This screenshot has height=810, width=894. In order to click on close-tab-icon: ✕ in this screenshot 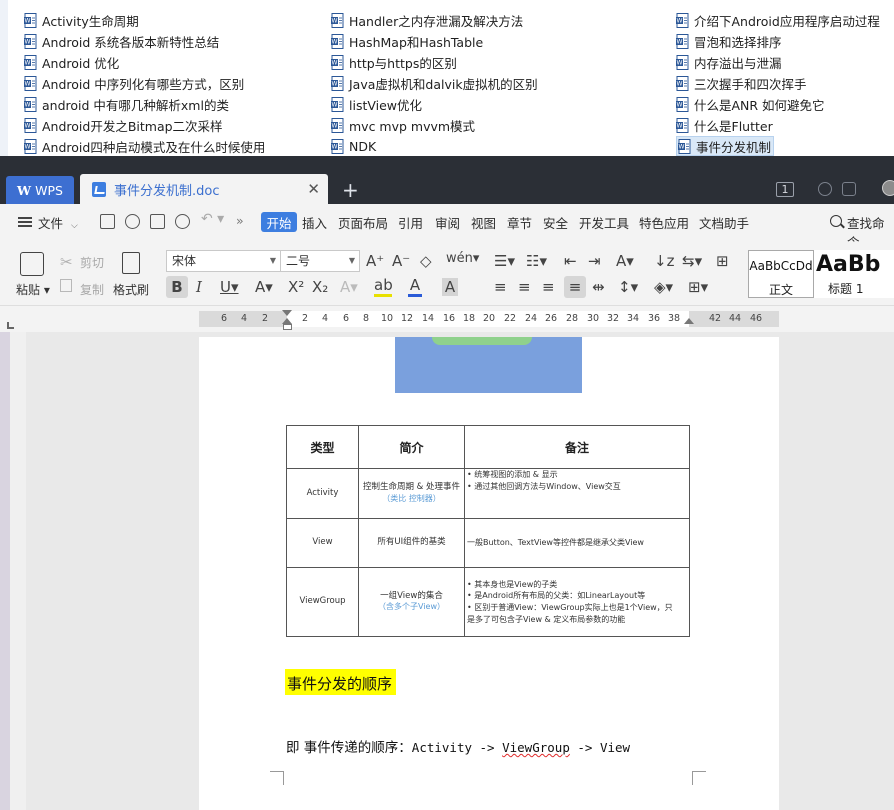, I will do `click(313, 189)`.